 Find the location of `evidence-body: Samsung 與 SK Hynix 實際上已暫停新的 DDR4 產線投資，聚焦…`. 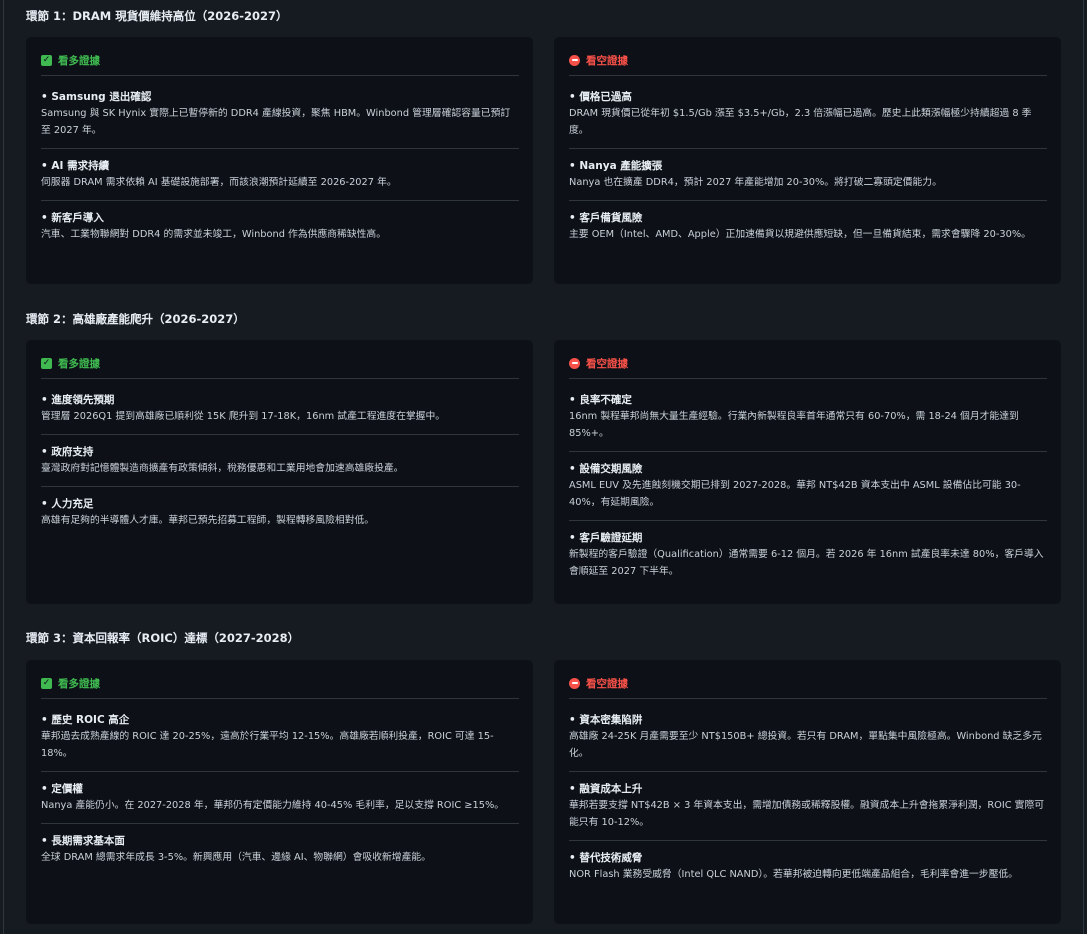

evidence-body: Samsung 與 SK Hynix 實際上已暫停新的 DDR4 產線投資，聚焦… is located at coordinates (276, 122).